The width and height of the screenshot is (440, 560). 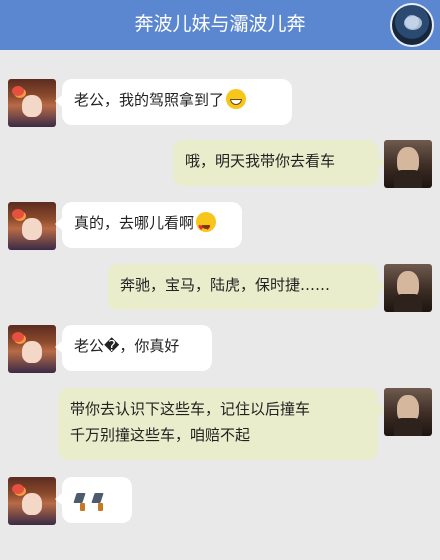 I want to click on message-bubble: 老公�，你真好, so click(x=133, y=348).